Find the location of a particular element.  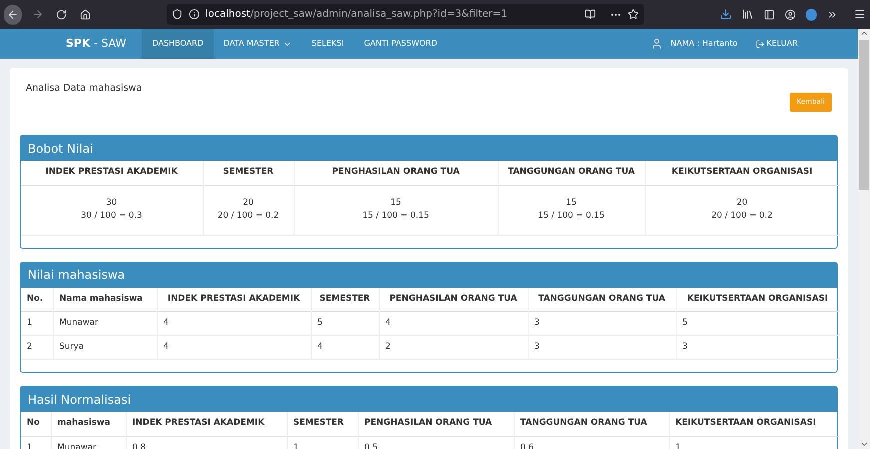

user-name: NAMA : Hartanto is located at coordinates (704, 44).